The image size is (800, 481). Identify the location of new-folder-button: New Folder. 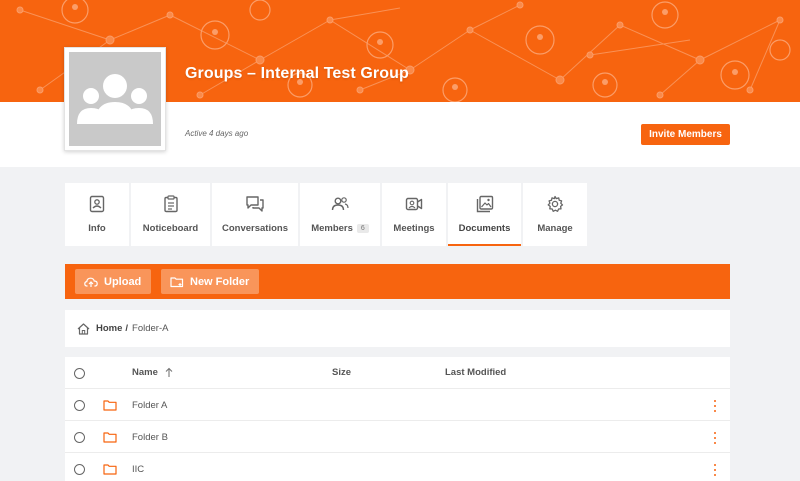
(210, 281).